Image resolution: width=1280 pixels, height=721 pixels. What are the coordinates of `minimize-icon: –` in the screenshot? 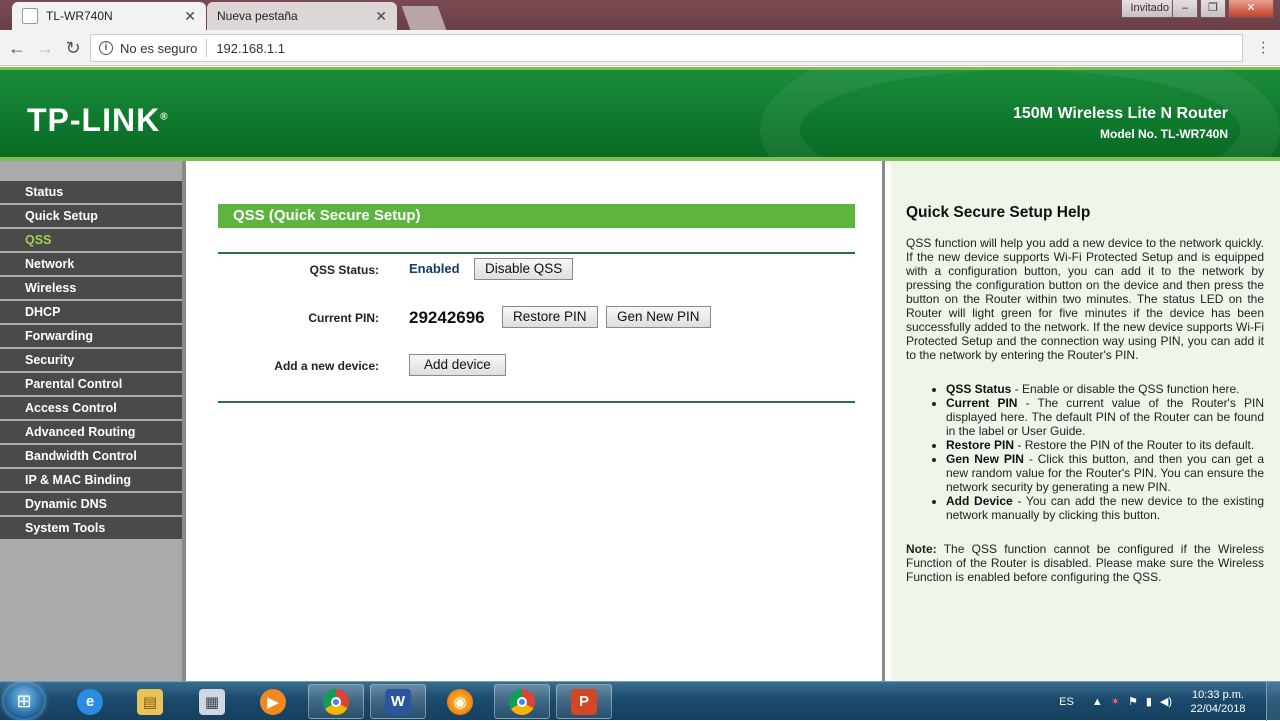 It's located at (1185, 9).